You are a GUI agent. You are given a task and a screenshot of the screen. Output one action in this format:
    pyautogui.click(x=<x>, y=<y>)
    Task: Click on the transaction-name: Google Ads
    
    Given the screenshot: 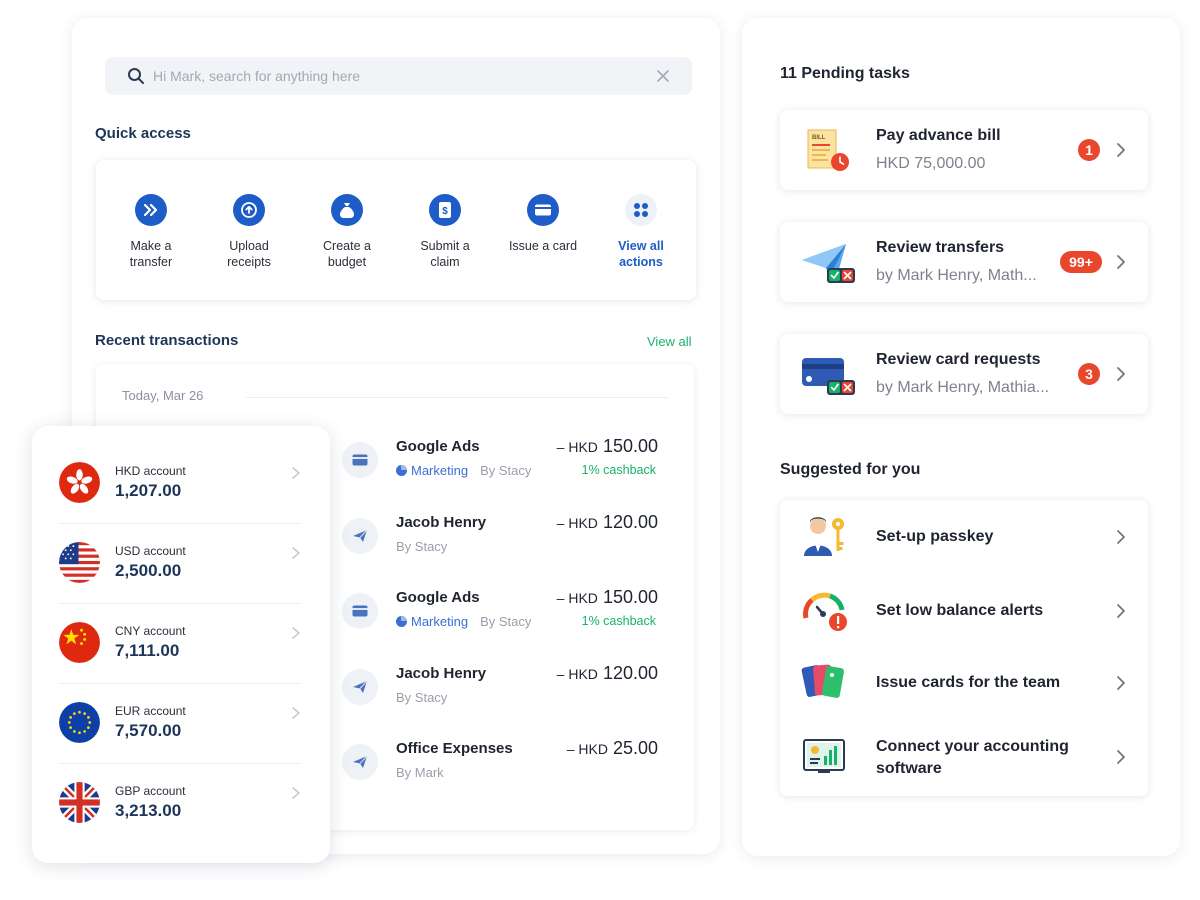 What is the action you would take?
    pyautogui.click(x=438, y=597)
    